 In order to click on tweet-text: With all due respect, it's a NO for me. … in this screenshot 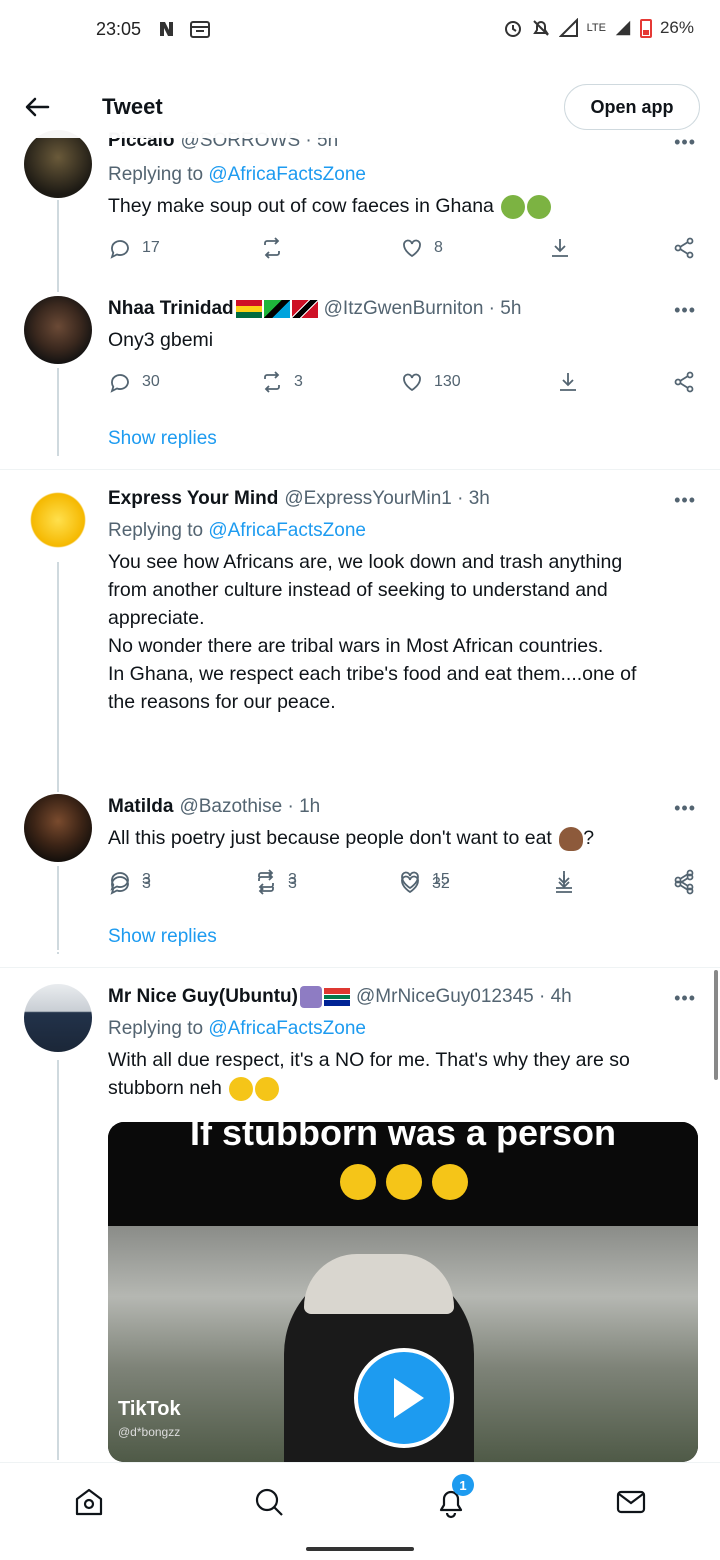, I will do `click(369, 1075)`.